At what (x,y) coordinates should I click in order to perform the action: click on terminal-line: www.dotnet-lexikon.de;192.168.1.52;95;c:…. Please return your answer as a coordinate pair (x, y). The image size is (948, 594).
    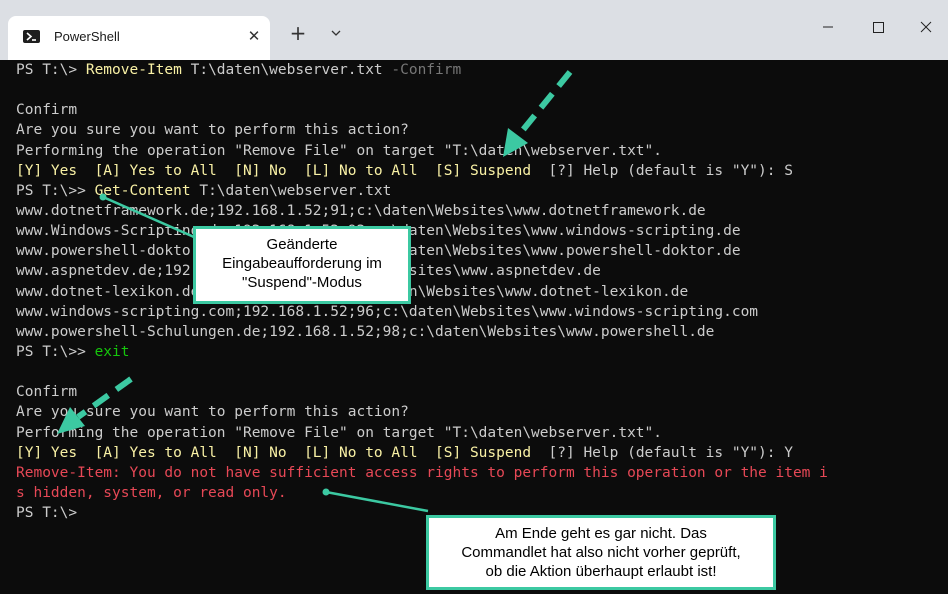
    Looking at the image, I should click on (422, 292).